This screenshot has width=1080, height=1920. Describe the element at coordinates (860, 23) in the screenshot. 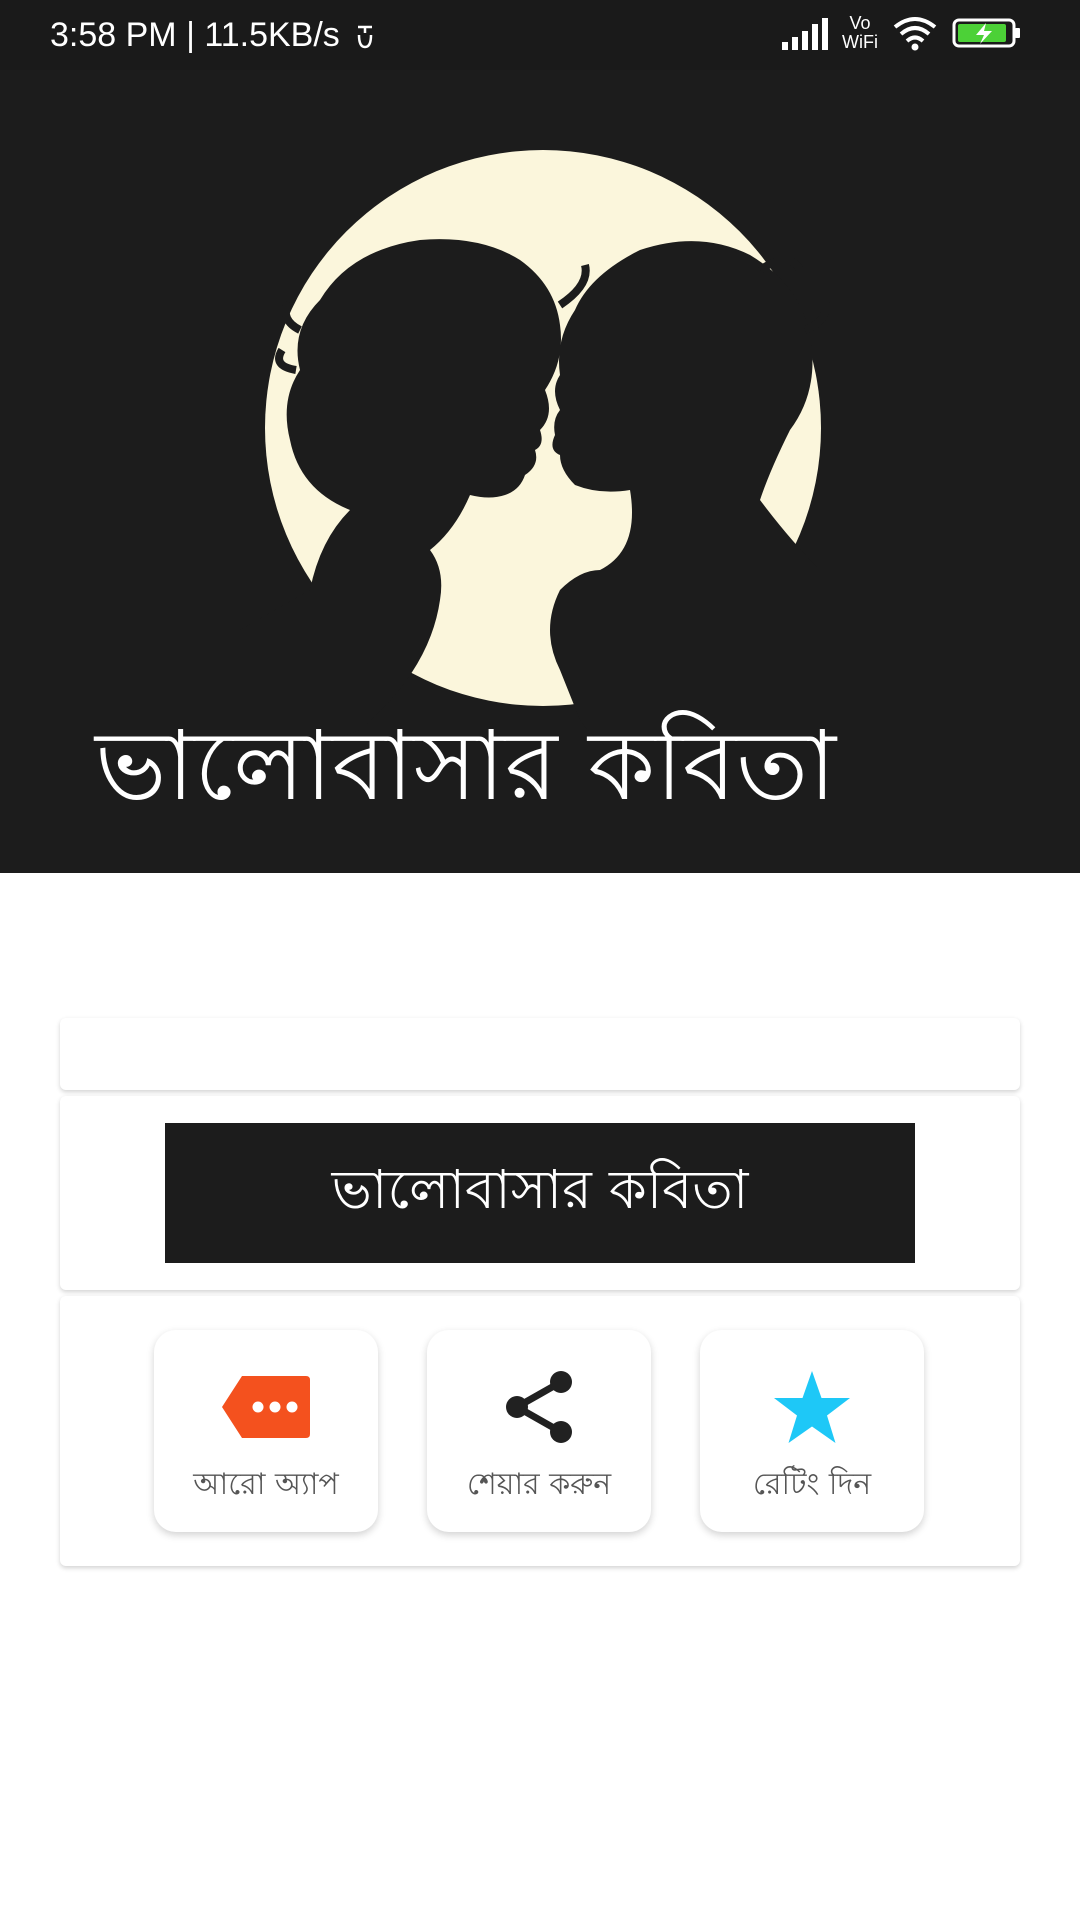

I see `vowifi-line1: Vo` at that location.